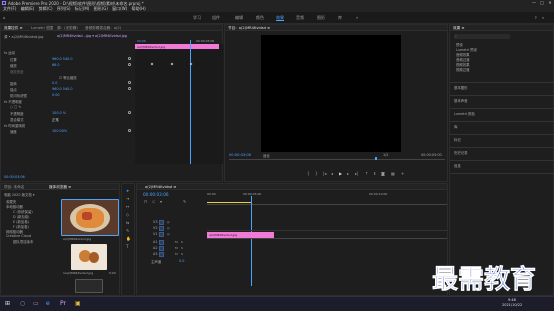  Describe the element at coordinates (160, 187) in the screenshot. I see `tab-sequence: a(2)MR4Kvidsd ≡` at that location.